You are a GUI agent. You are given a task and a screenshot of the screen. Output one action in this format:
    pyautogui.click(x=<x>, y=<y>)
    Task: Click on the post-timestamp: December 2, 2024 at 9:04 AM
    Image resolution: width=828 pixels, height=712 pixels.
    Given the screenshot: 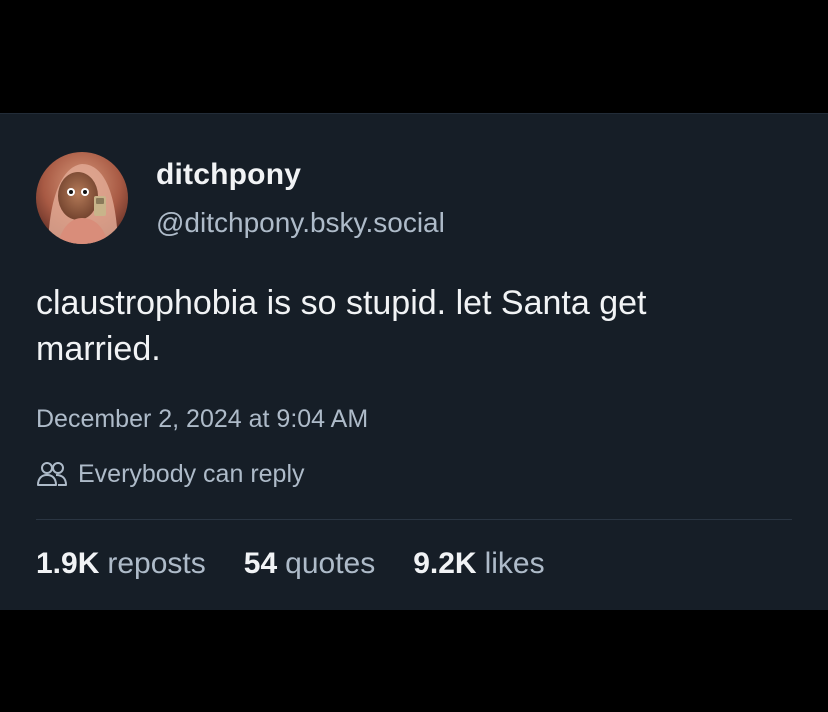 What is the action you would take?
    pyautogui.click(x=202, y=419)
    